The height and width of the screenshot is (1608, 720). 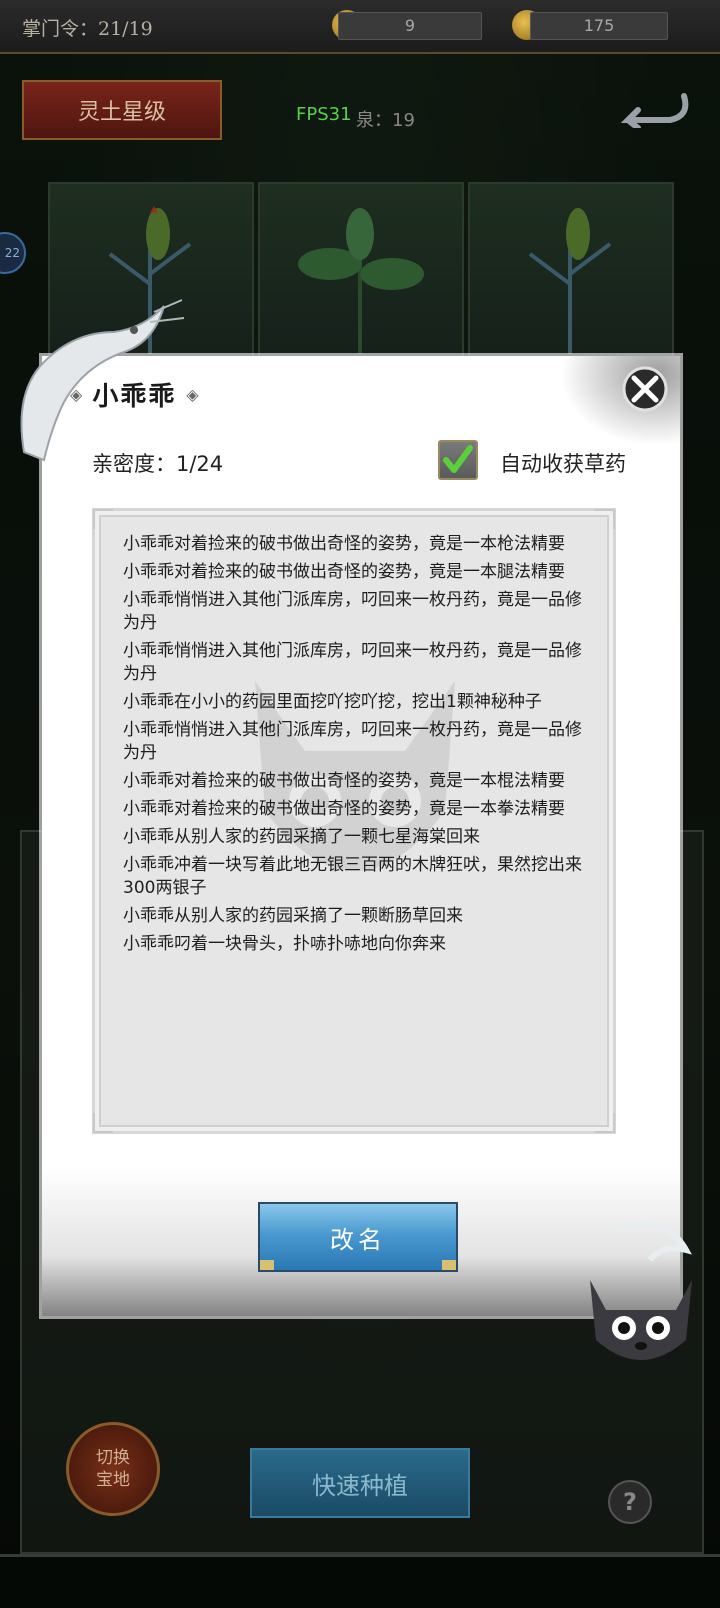 I want to click on checkmark-icon, so click(x=458, y=459).